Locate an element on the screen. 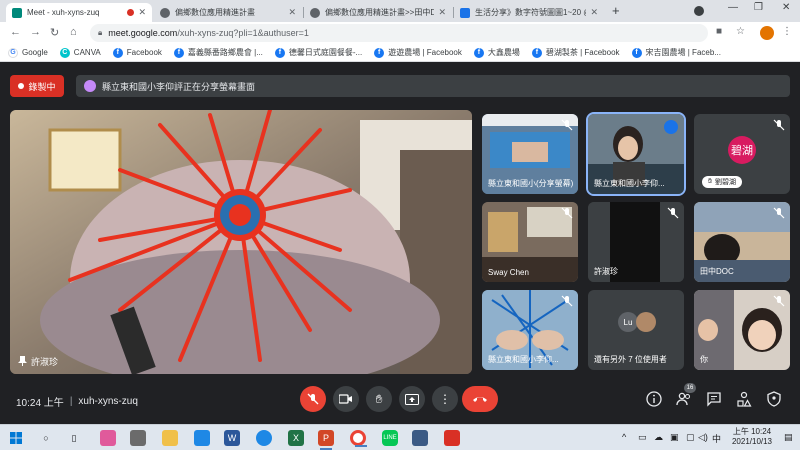 The height and width of the screenshot is (450, 800). camera-in-use-icon: ■ is located at coordinates (719, 31).